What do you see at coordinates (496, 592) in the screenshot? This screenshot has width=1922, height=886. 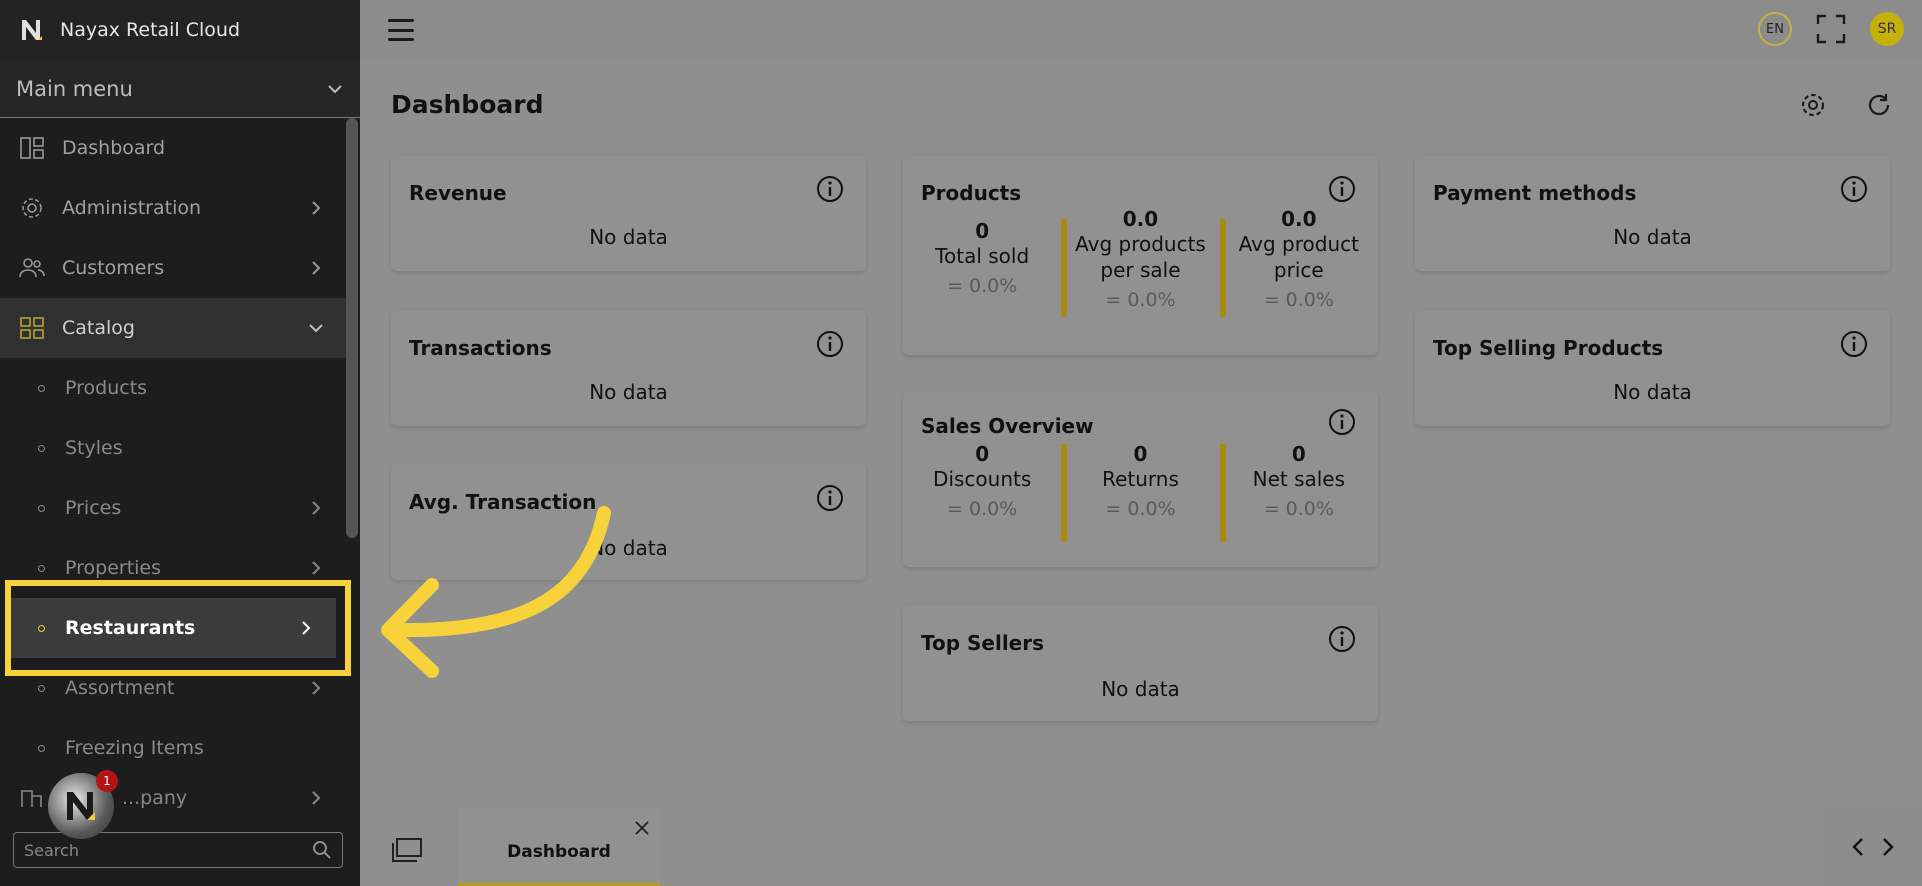 I see `tutorial-arrow-icon` at bounding box center [496, 592].